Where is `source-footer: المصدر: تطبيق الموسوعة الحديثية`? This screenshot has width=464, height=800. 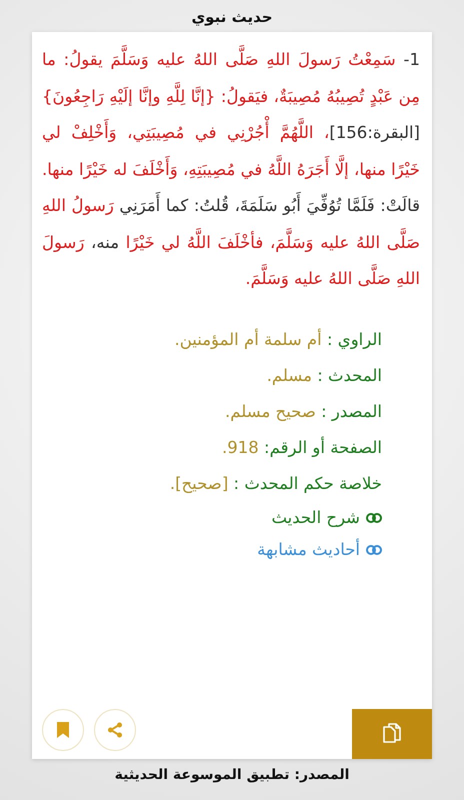 source-footer: المصدر: تطبيق الموسوعة الحديثية is located at coordinates (232, 775).